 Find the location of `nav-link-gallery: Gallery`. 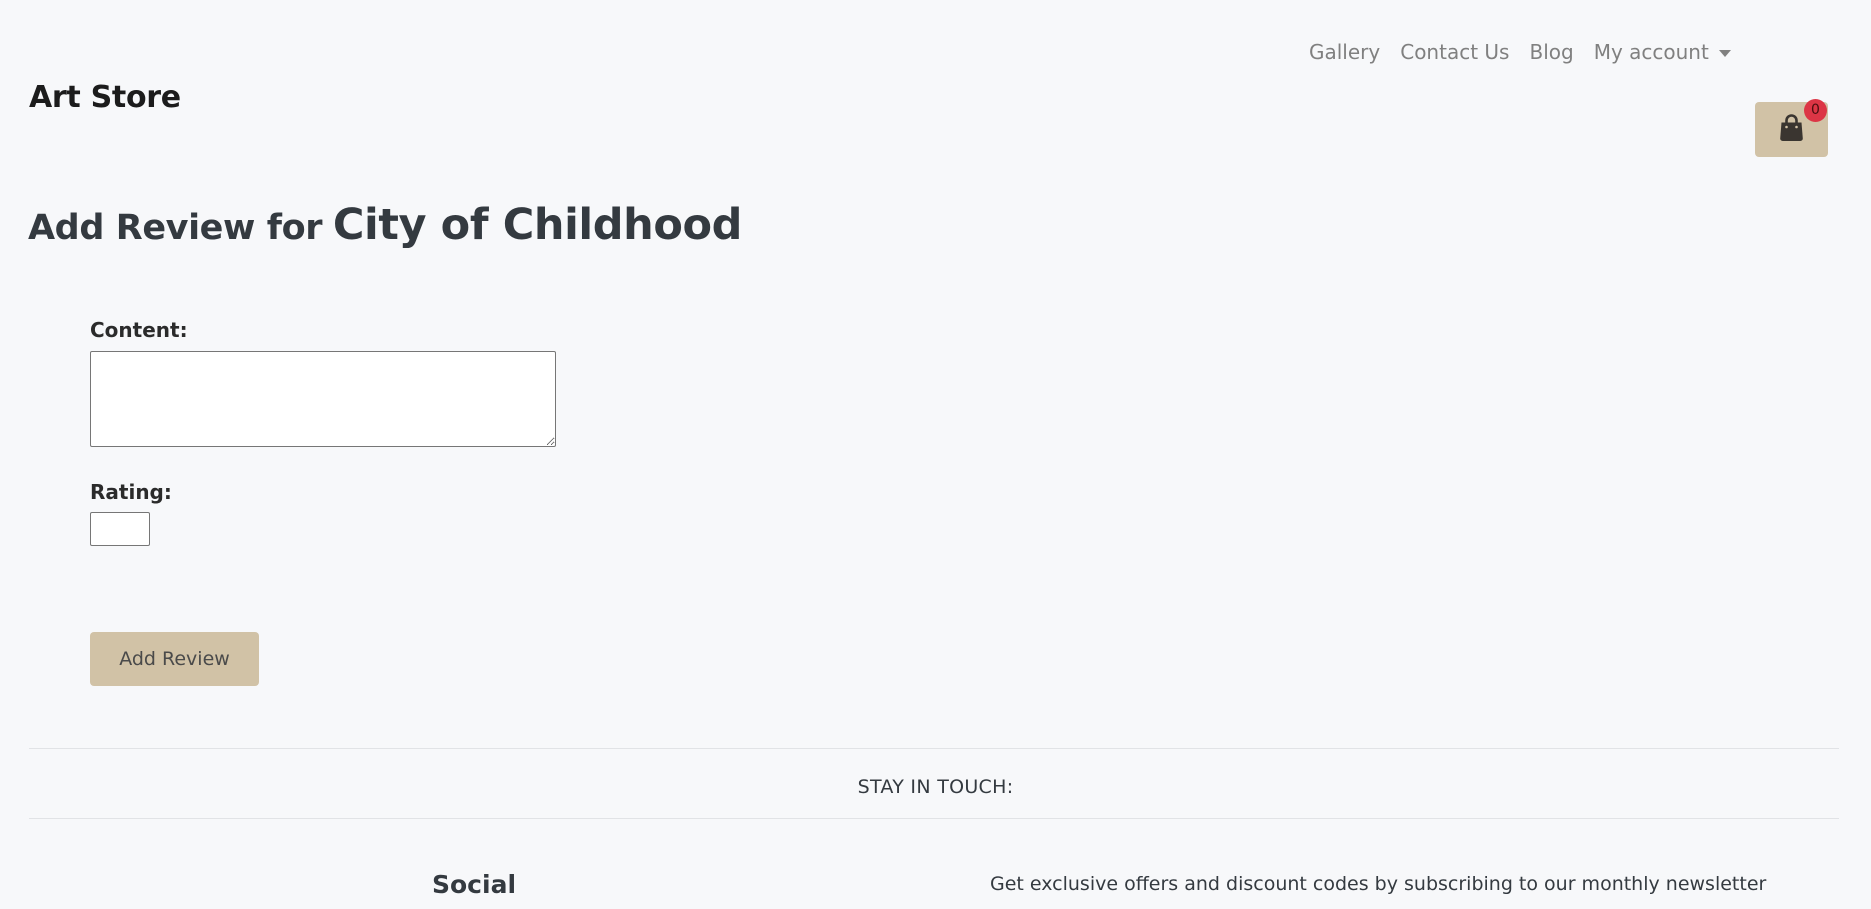

nav-link-gallery: Gallery is located at coordinates (1344, 52).